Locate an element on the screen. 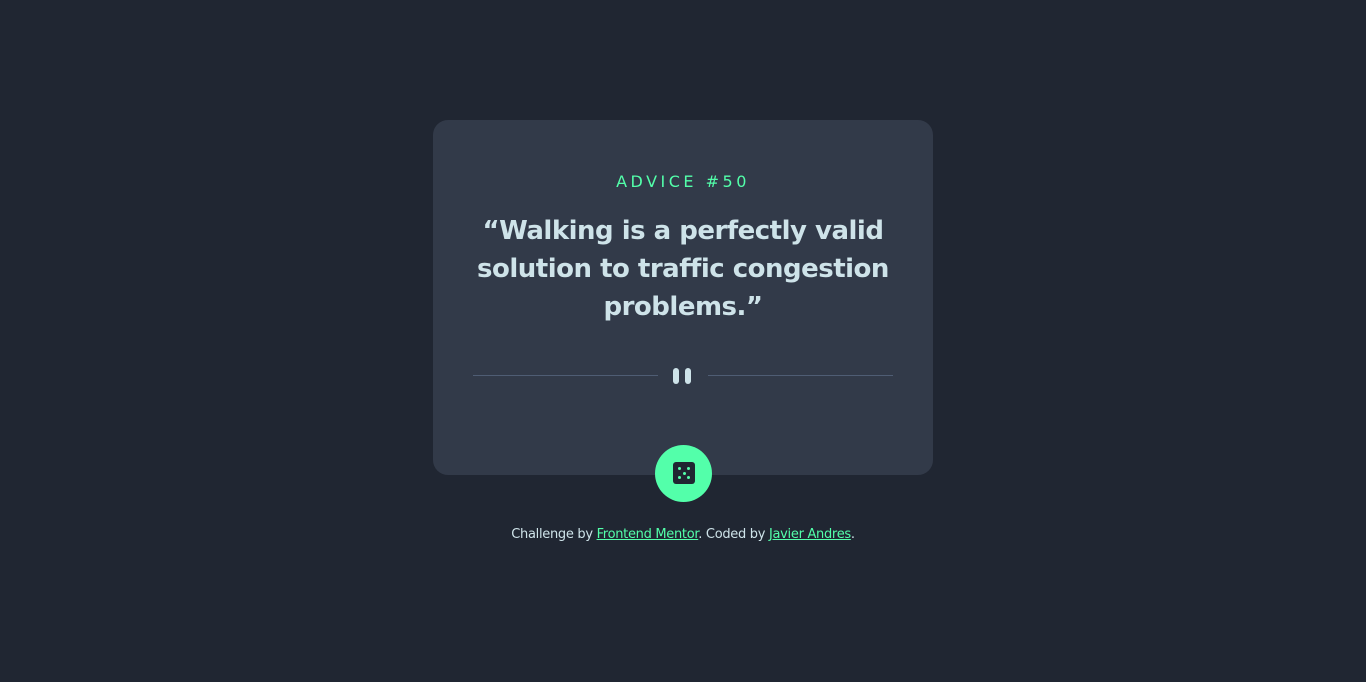  pause-icon is located at coordinates (683, 376).